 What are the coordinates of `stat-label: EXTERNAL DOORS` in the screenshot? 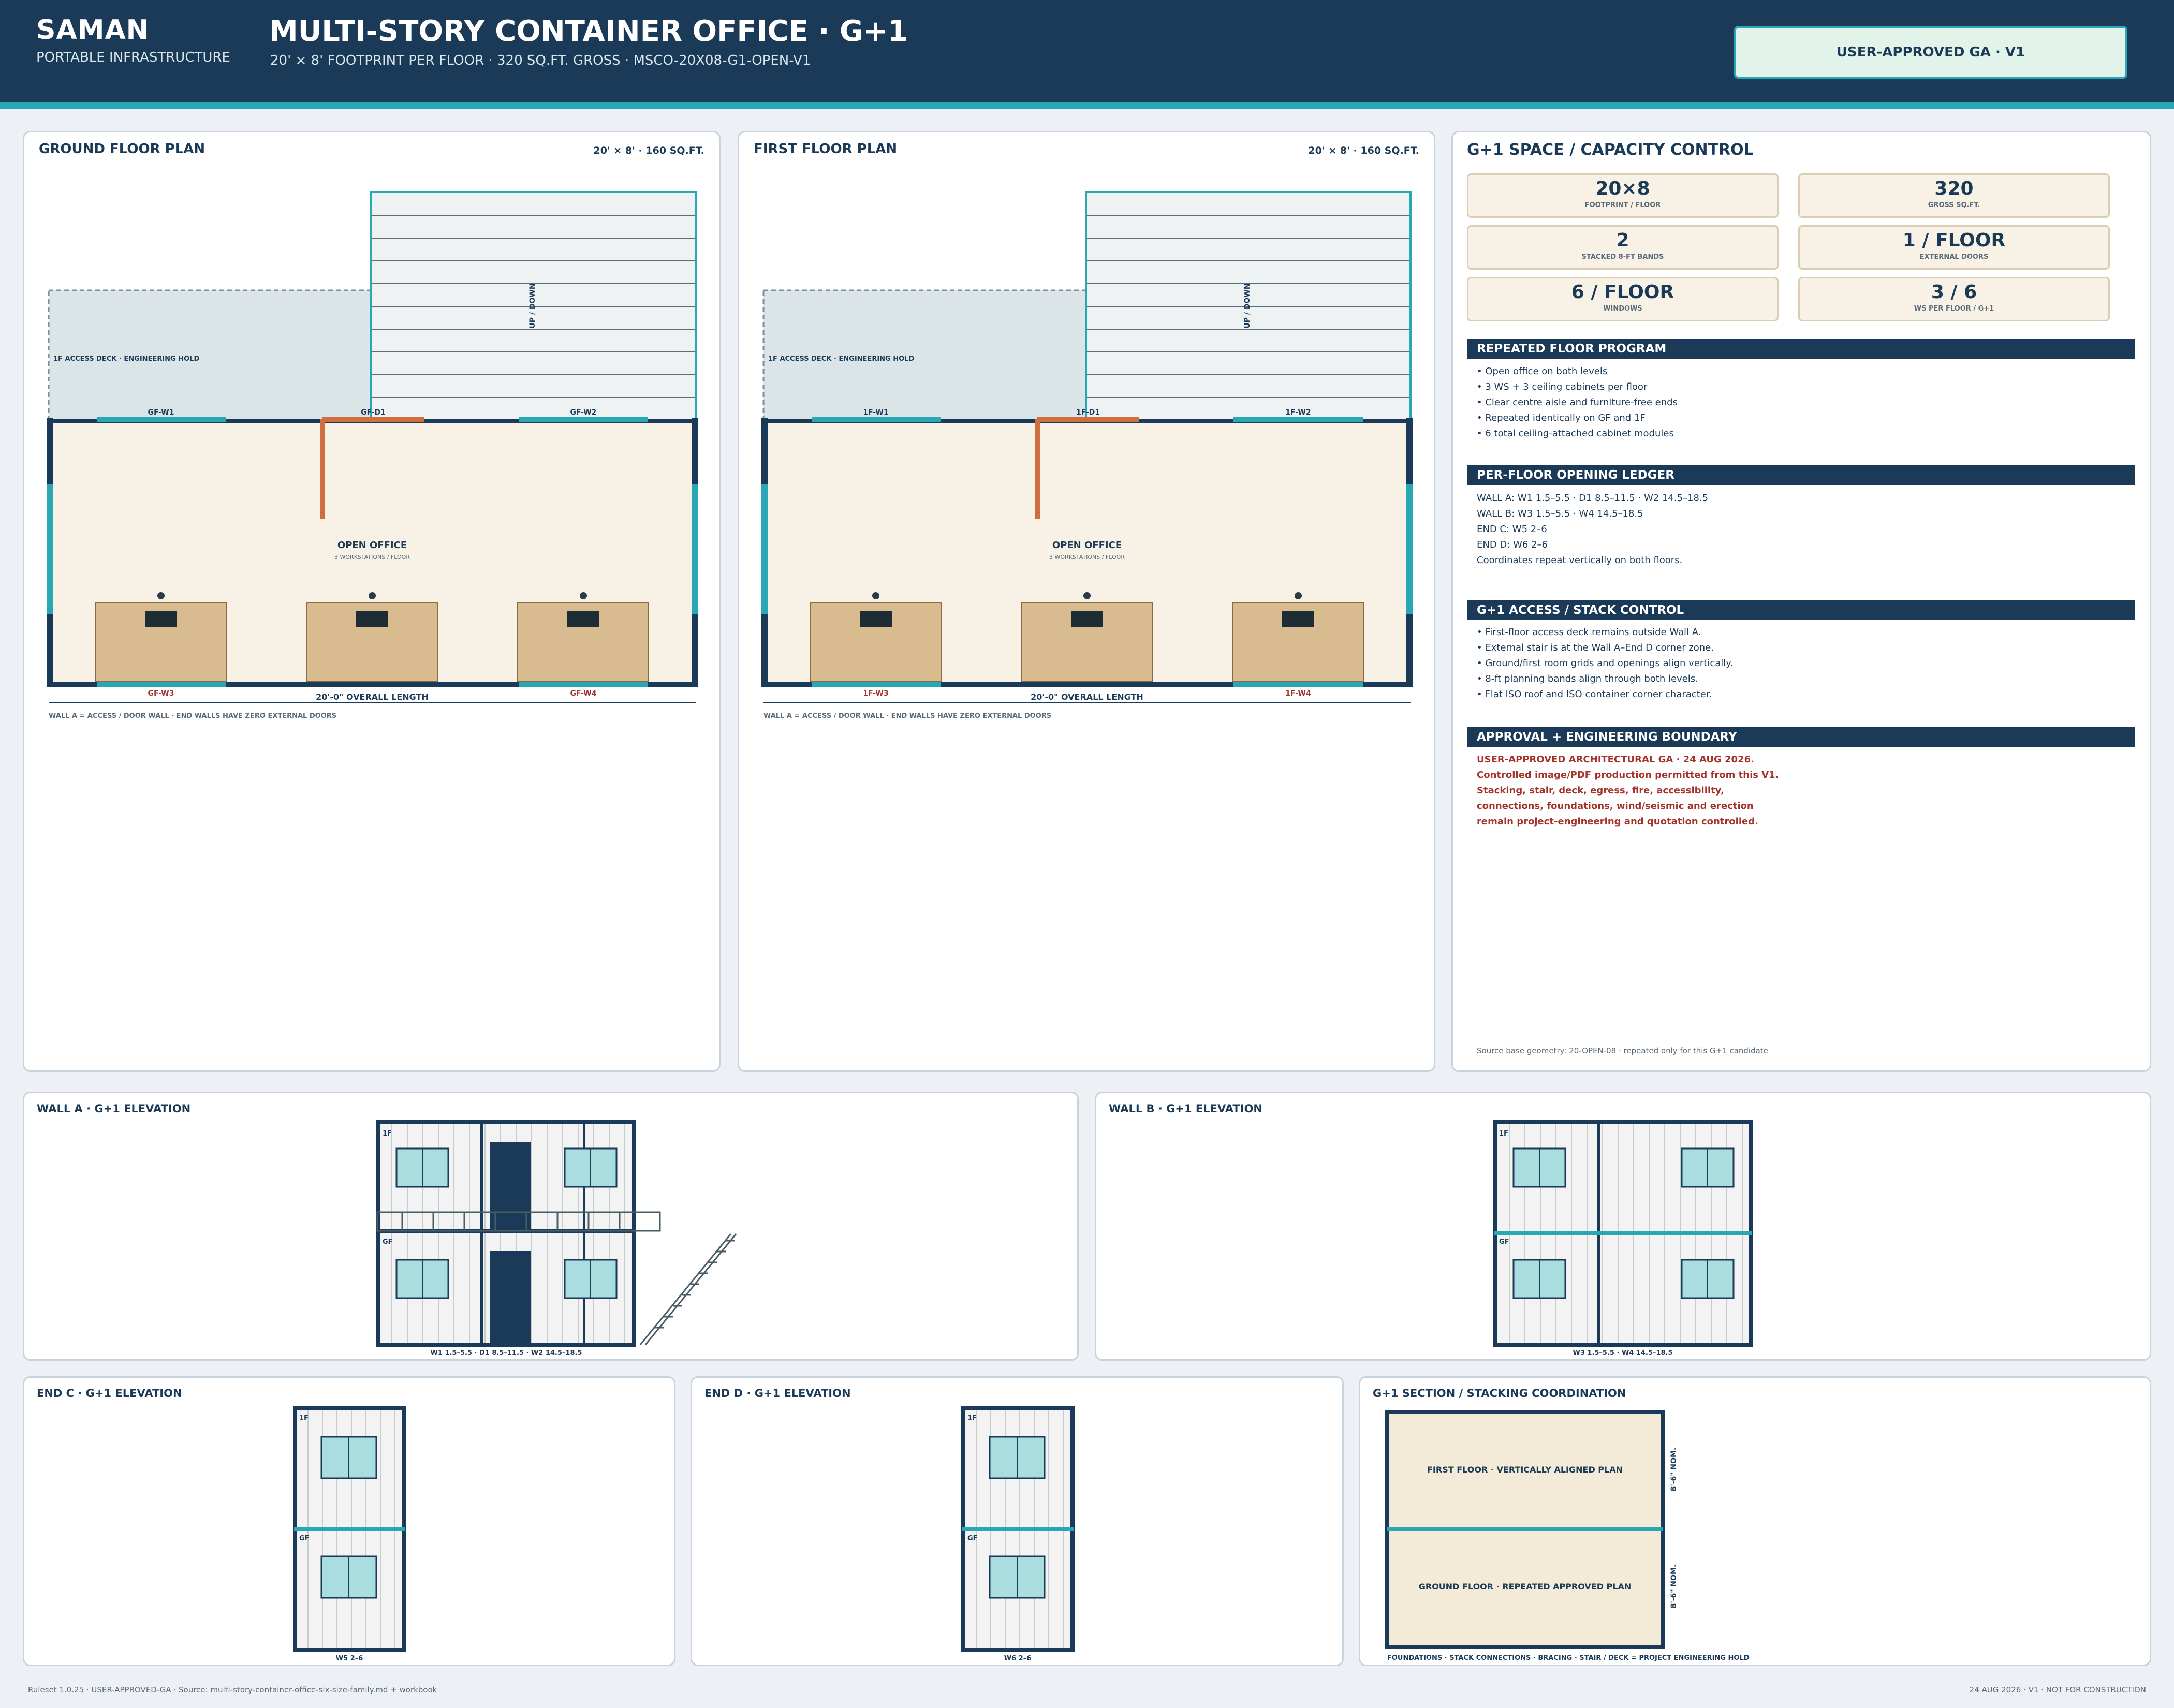 It's located at (1954, 257).